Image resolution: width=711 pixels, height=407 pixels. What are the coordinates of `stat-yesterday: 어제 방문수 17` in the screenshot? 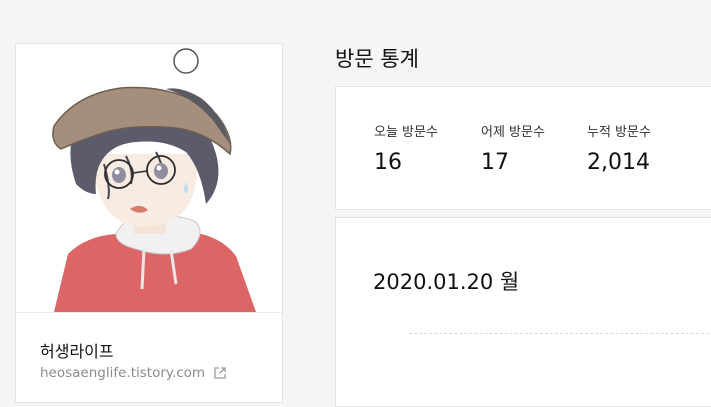 It's located at (513, 148).